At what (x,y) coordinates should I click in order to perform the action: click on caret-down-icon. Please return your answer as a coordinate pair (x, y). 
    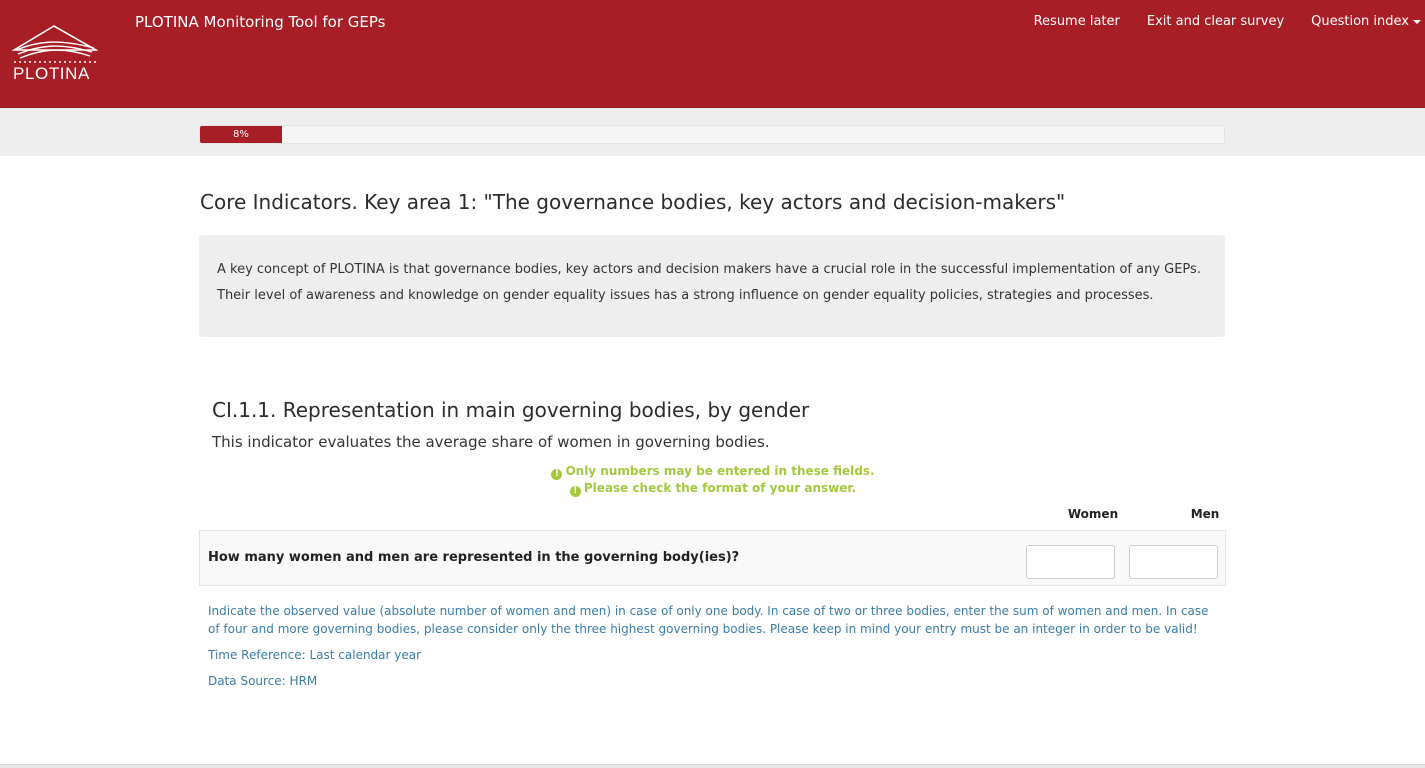
    Looking at the image, I should click on (1417, 21).